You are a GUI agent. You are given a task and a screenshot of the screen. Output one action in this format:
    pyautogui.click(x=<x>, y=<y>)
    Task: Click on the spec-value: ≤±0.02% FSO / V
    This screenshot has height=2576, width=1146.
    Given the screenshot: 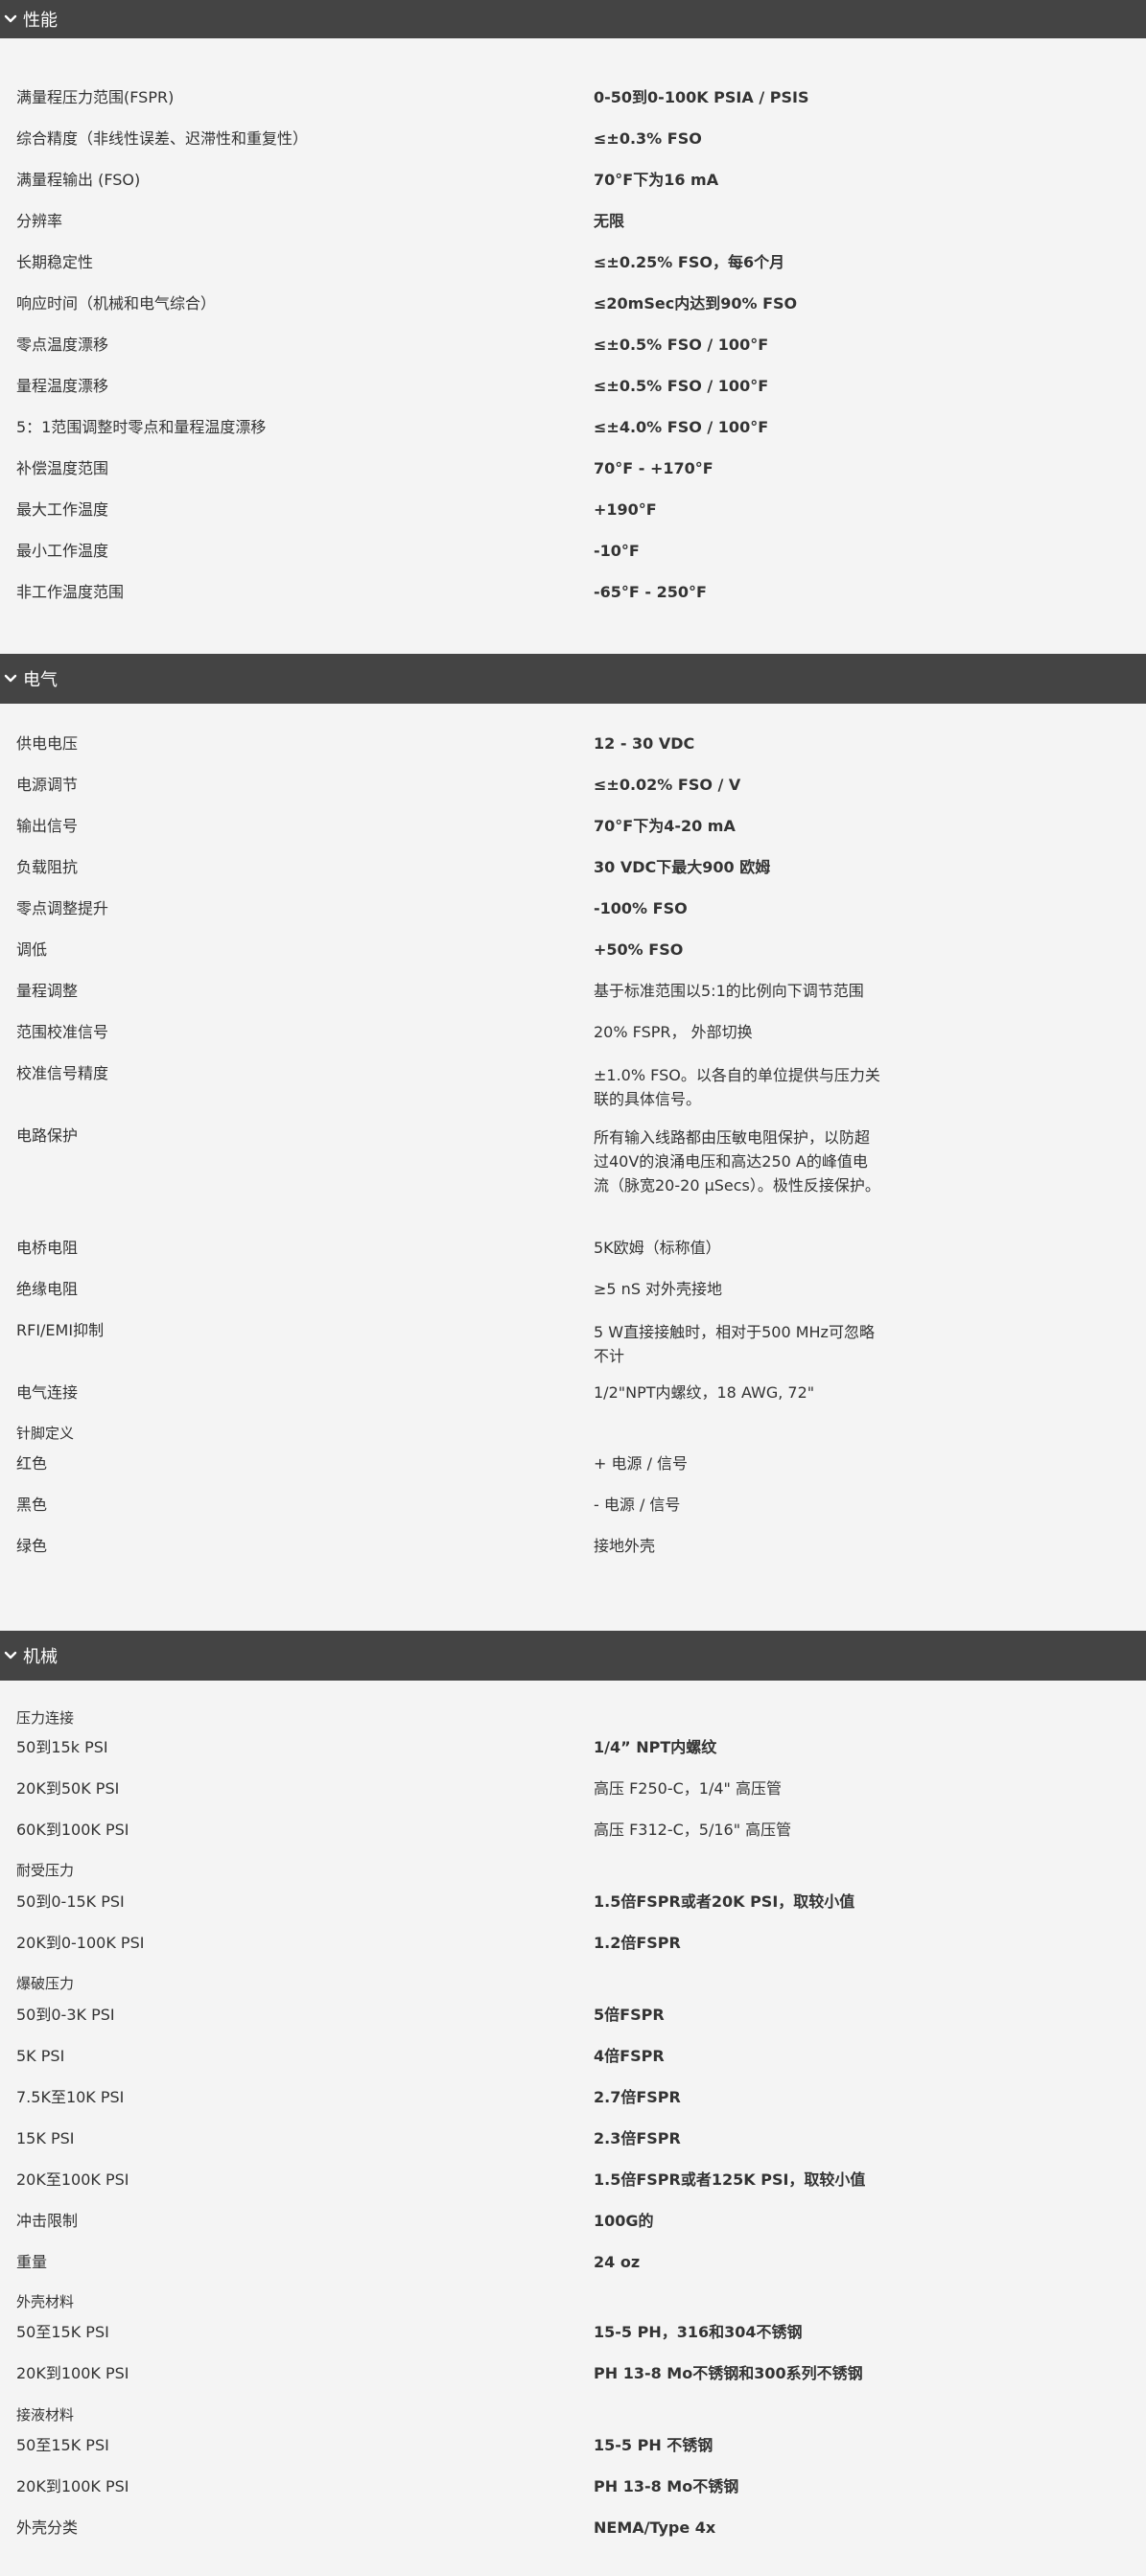 What is the action you would take?
    pyautogui.click(x=667, y=785)
    